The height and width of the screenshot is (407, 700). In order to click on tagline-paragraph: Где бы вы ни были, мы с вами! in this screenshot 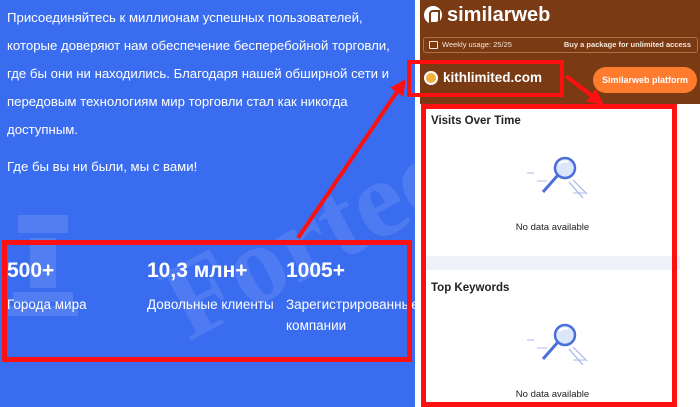, I will do `click(102, 166)`.